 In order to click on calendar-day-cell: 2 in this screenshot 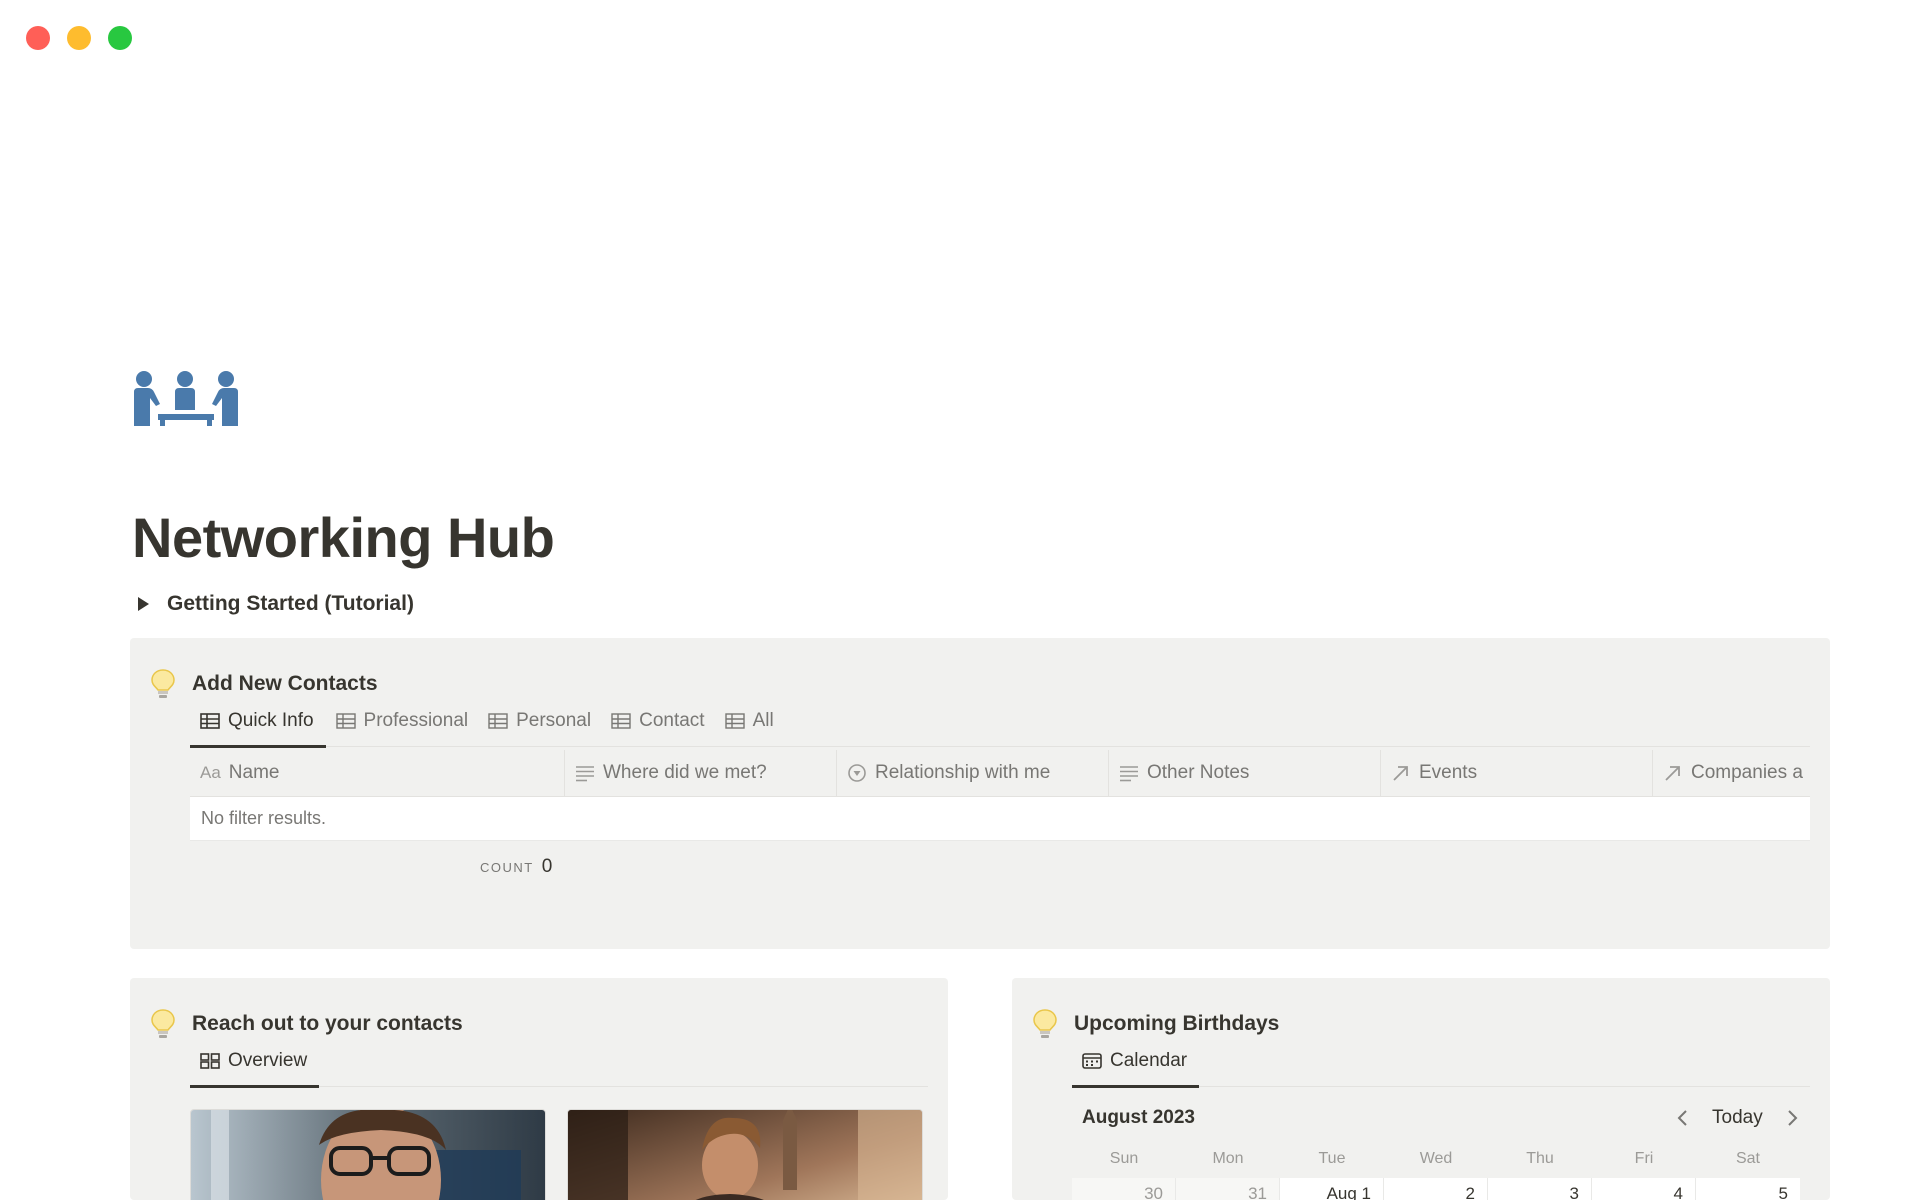, I will do `click(1436, 1189)`.